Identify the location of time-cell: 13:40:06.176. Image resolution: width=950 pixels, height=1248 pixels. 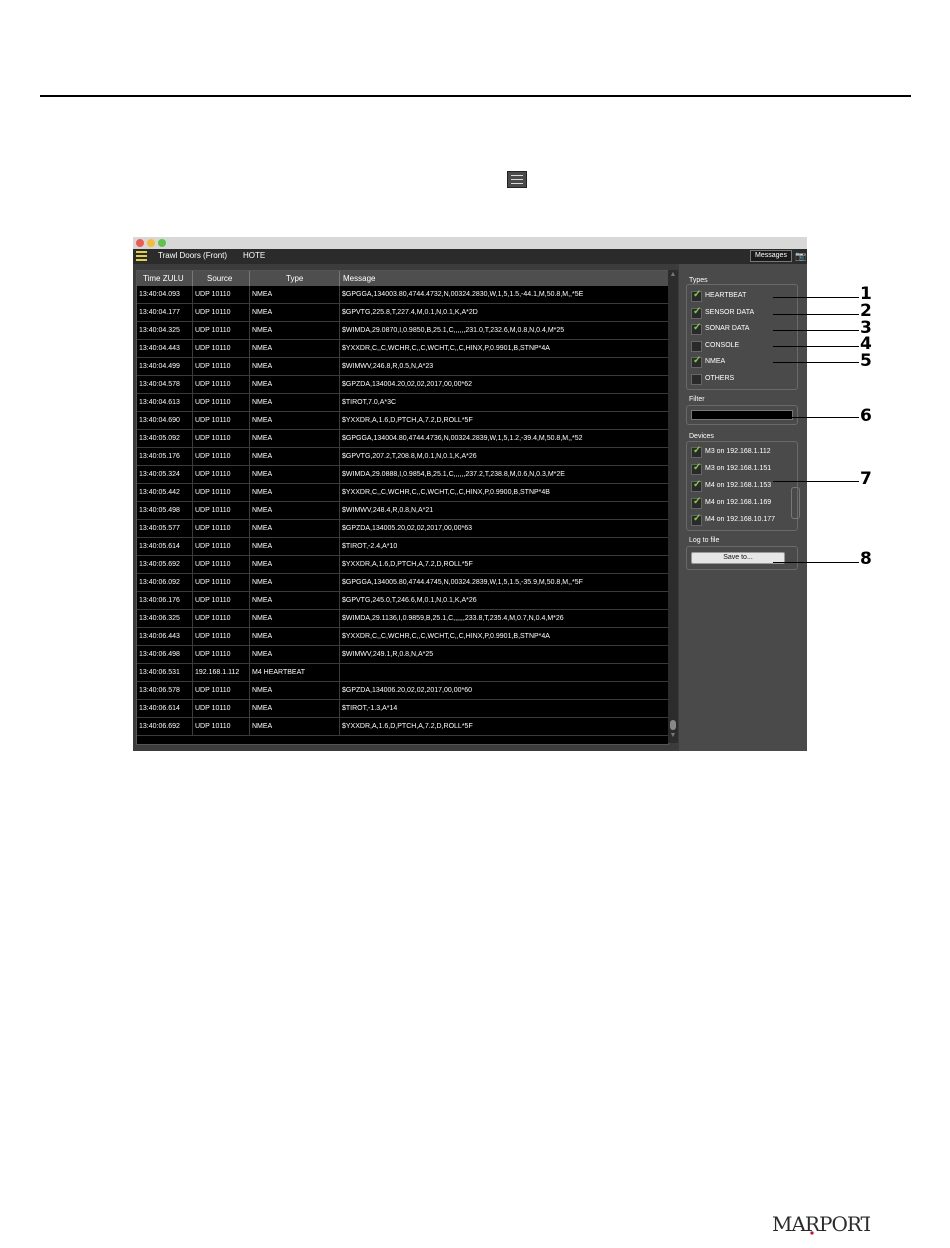
(165, 600).